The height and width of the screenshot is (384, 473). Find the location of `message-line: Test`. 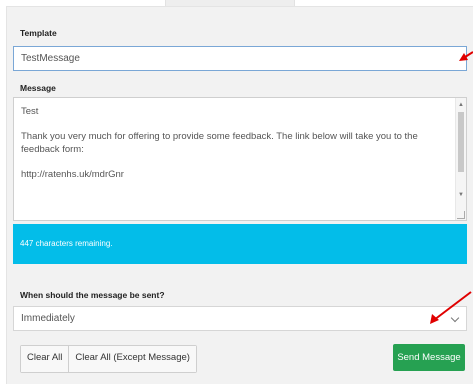

message-line: Test is located at coordinates (30, 111).